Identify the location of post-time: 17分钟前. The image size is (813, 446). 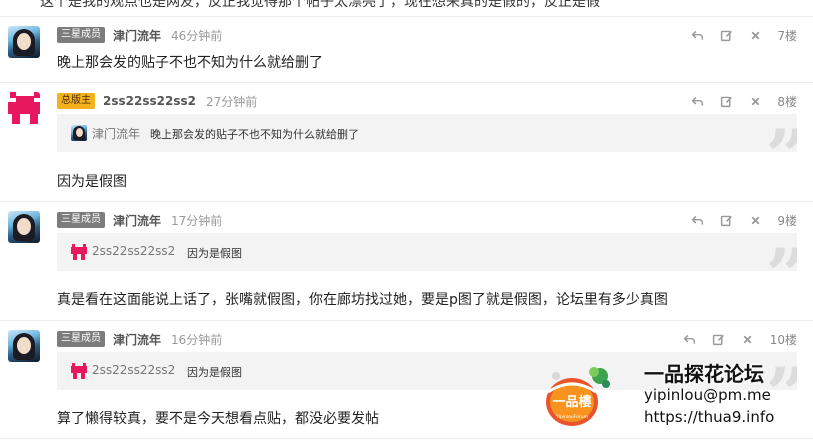
(197, 220).